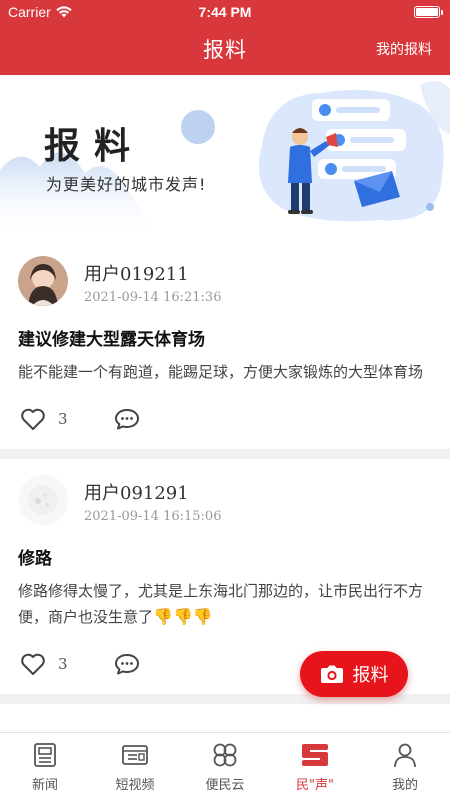 This screenshot has height=800, width=450. I want to click on tab-label: 新闻, so click(44, 785).